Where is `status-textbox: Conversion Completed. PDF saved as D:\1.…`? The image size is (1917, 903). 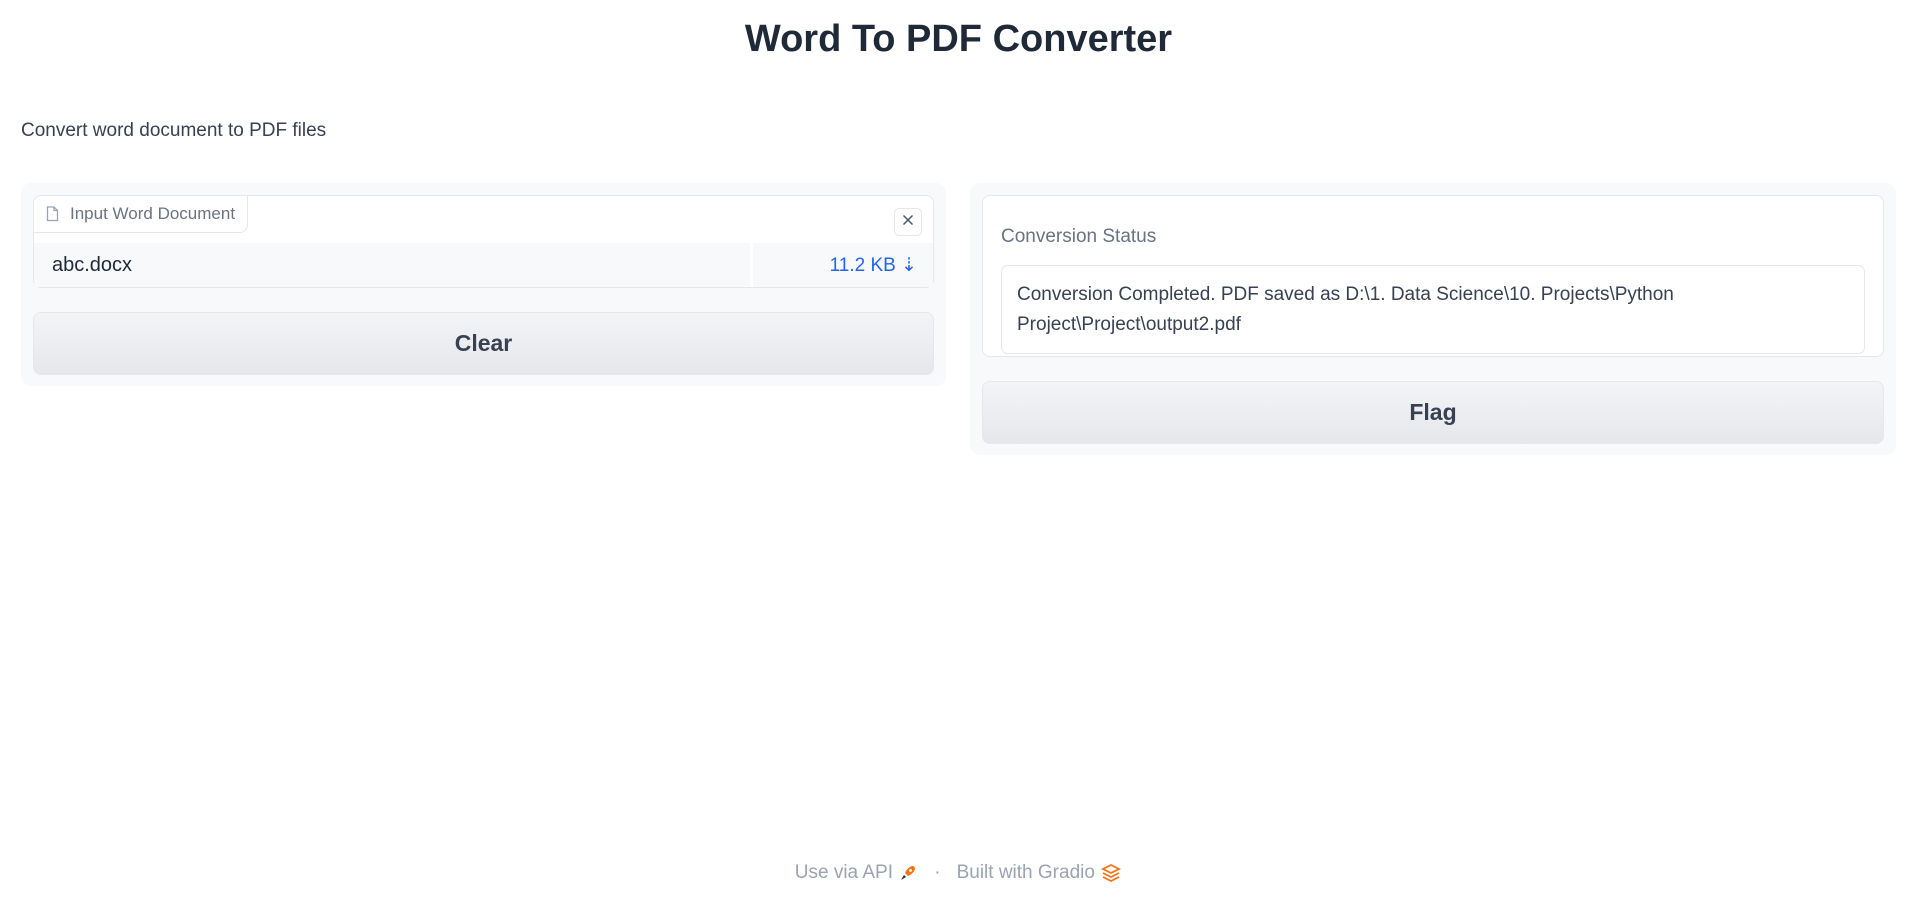 status-textbox: Conversion Completed. PDF saved as D:\1.… is located at coordinates (1433, 309).